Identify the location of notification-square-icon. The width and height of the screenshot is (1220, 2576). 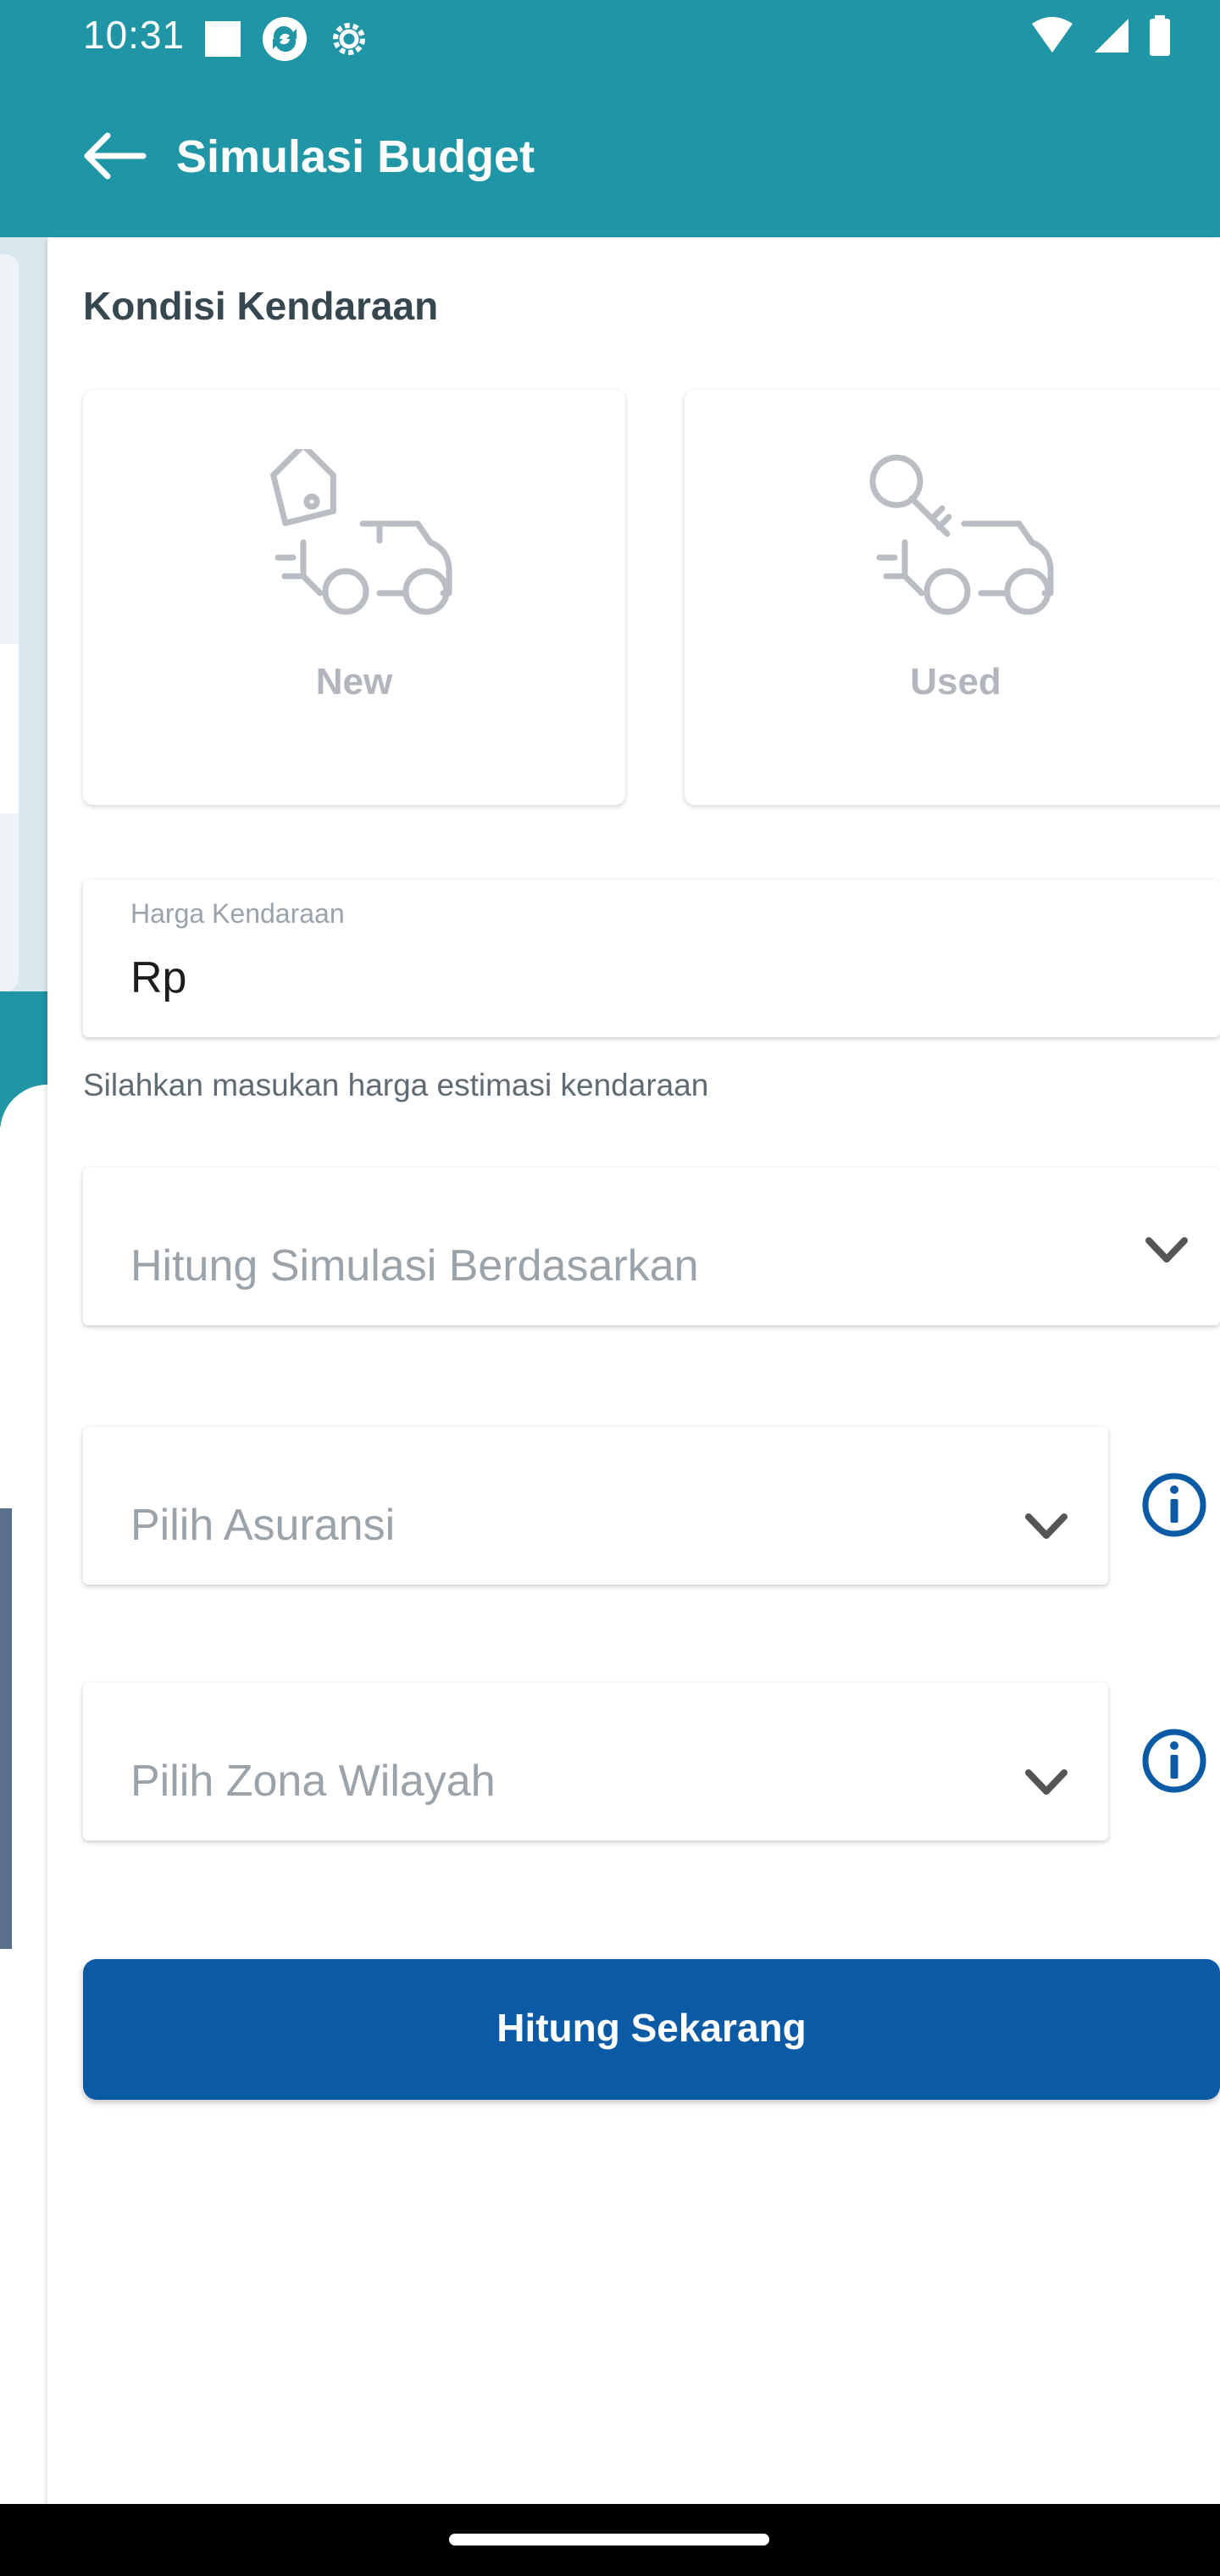
(223, 39).